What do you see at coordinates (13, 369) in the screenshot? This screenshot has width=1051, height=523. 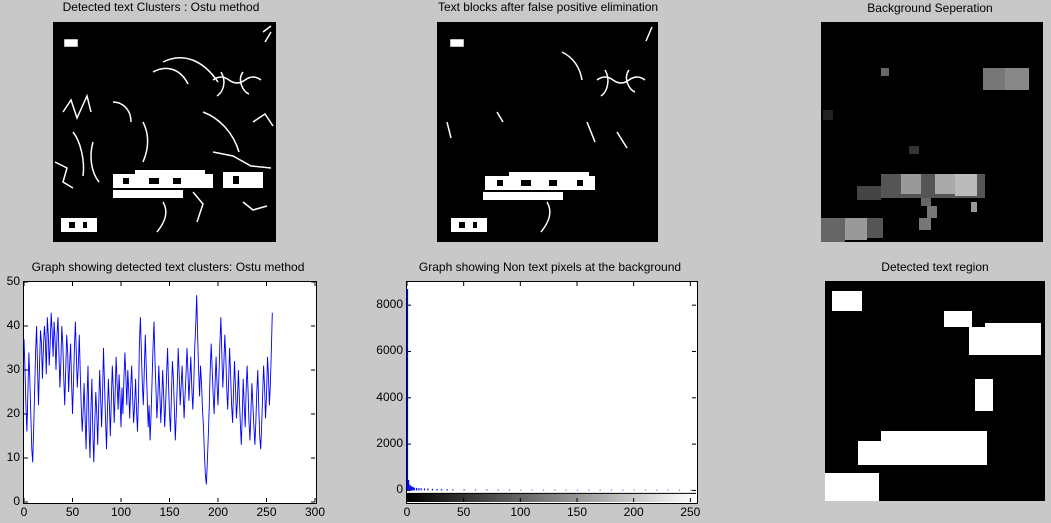 I see `chart1-y-tick-label: 30` at bounding box center [13, 369].